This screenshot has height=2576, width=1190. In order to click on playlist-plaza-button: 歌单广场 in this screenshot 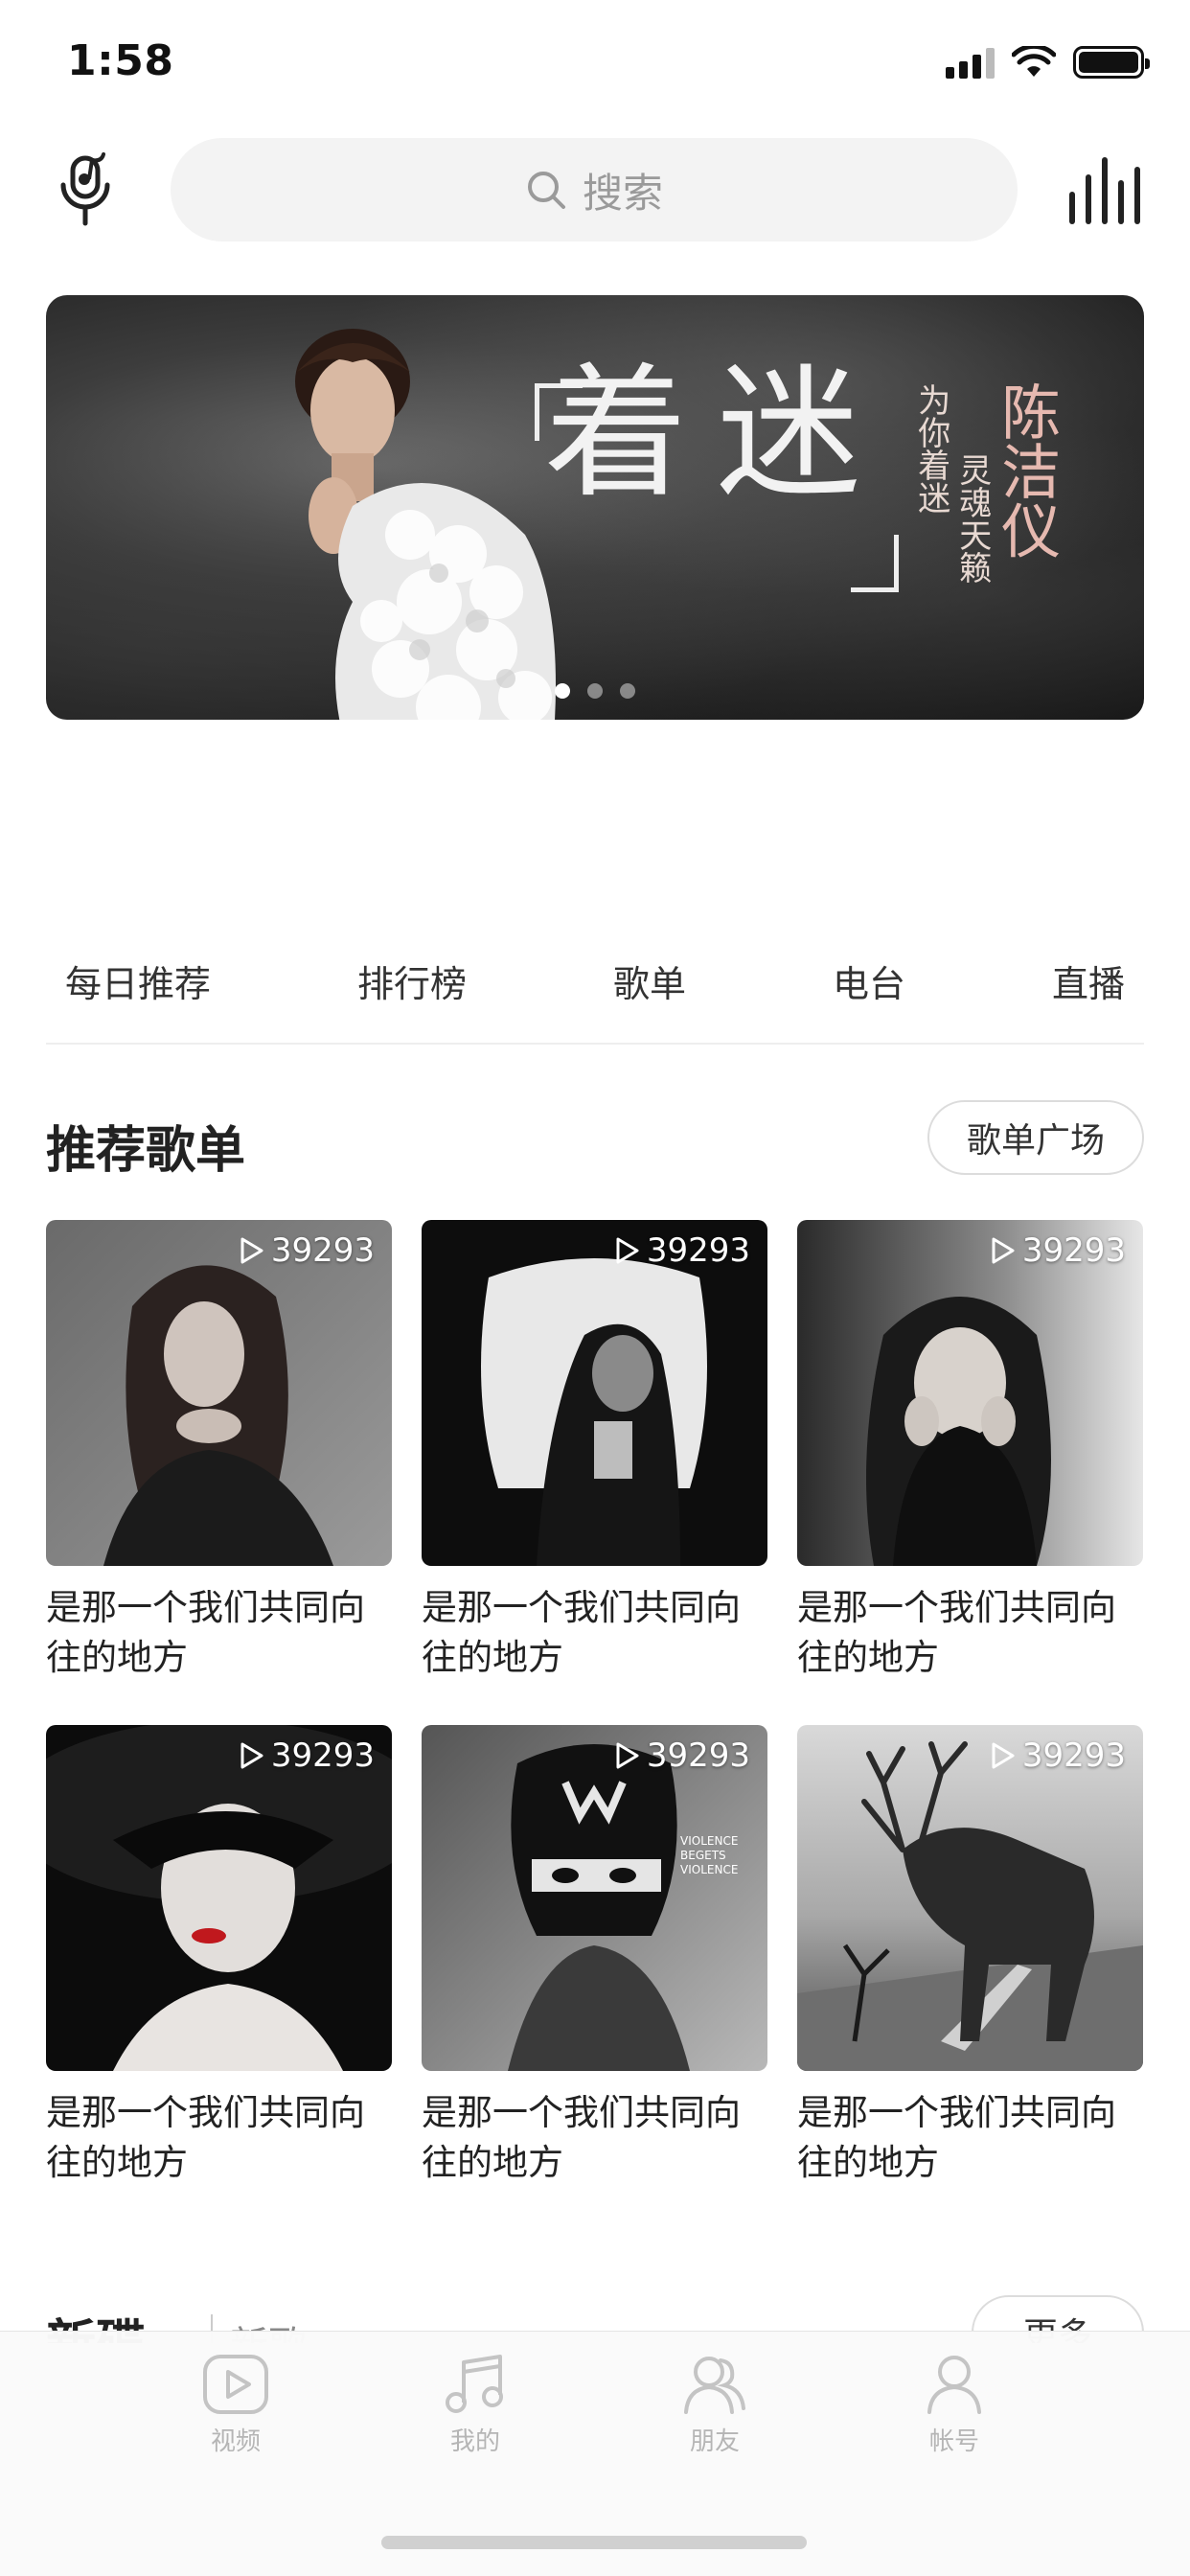, I will do `click(1036, 1137)`.